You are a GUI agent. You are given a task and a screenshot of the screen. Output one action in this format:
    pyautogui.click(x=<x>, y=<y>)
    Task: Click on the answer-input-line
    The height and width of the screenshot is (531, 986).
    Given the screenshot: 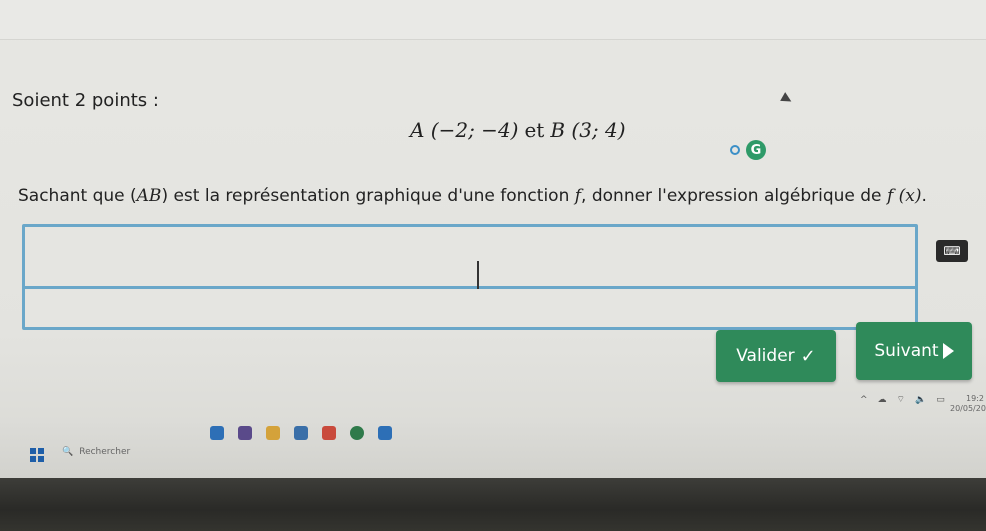 What is the action you would take?
    pyautogui.click(x=470, y=270)
    